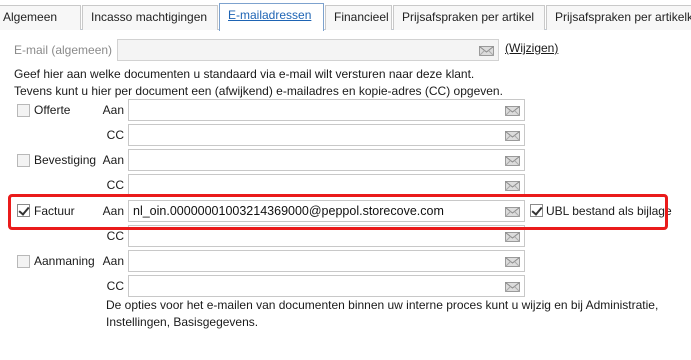 Image resolution: width=691 pixels, height=360 pixels. What do you see at coordinates (64, 261) in the screenshot?
I see `aanmaning-label: Aanmaning` at bounding box center [64, 261].